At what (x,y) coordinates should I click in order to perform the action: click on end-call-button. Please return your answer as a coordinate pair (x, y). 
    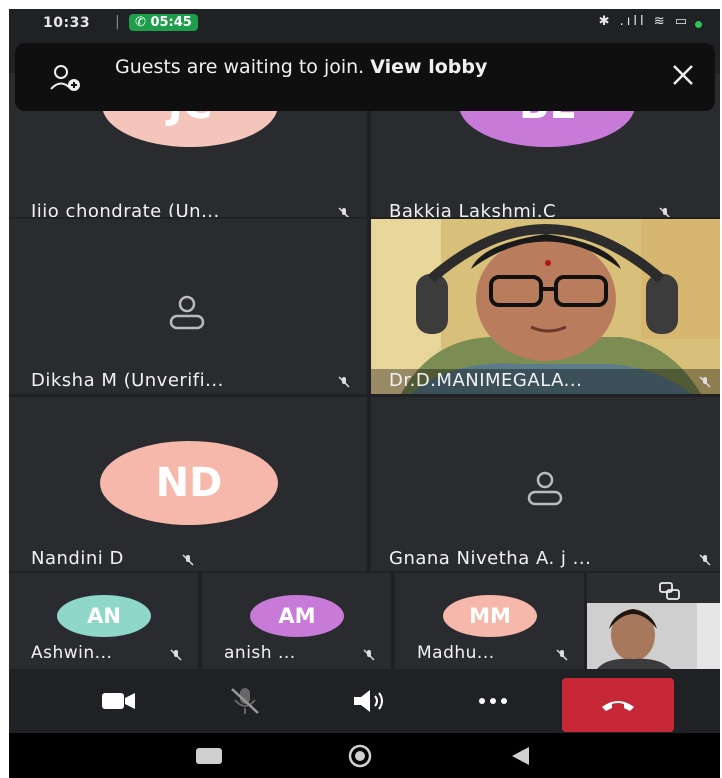
    Looking at the image, I should click on (618, 705).